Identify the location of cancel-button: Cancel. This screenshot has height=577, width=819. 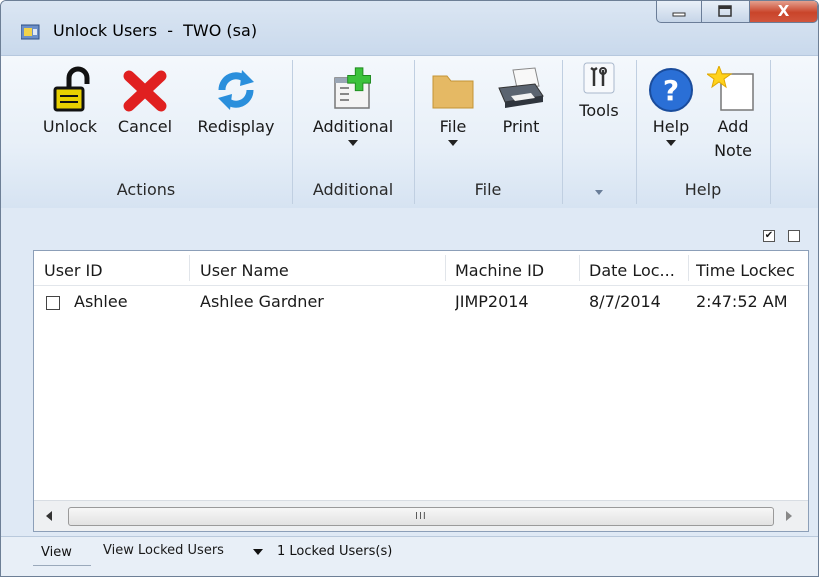
(145, 103).